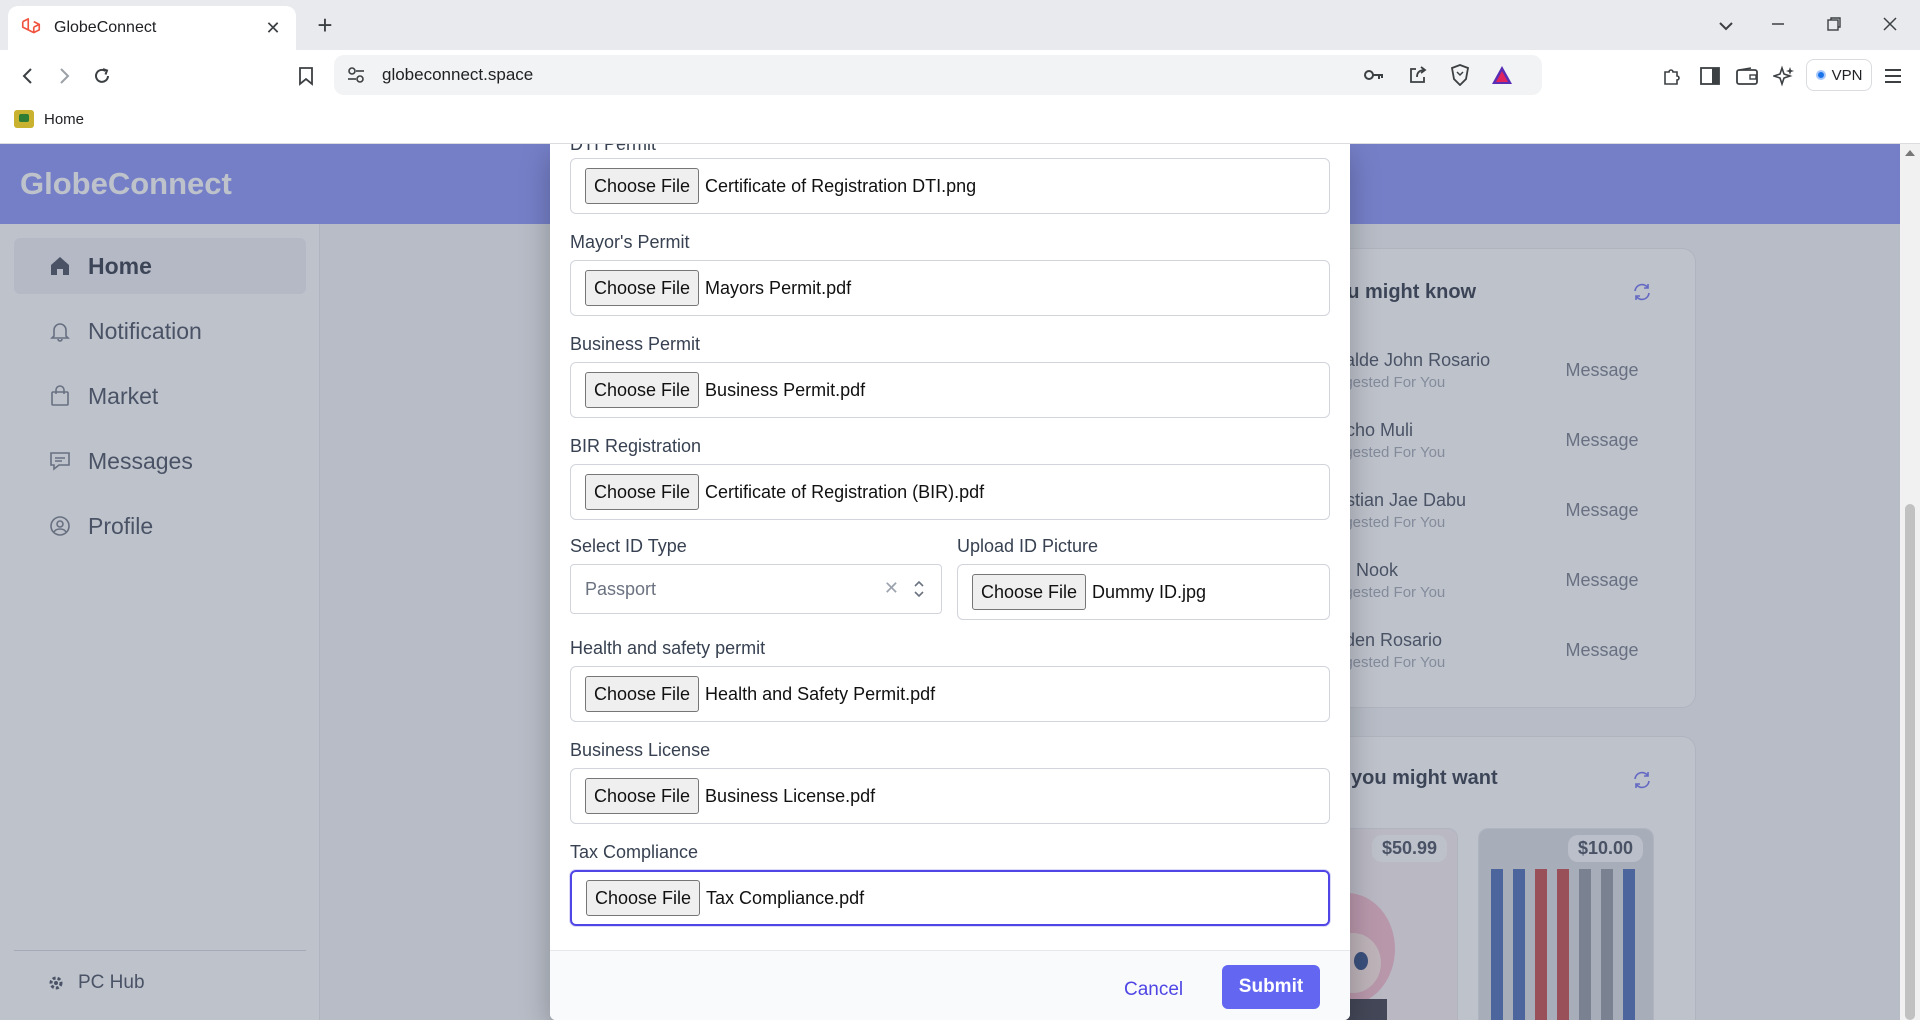  Describe the element at coordinates (845, 491) in the screenshot. I see `selected-file-name: Certificate of Registration (BIR).pdf` at that location.